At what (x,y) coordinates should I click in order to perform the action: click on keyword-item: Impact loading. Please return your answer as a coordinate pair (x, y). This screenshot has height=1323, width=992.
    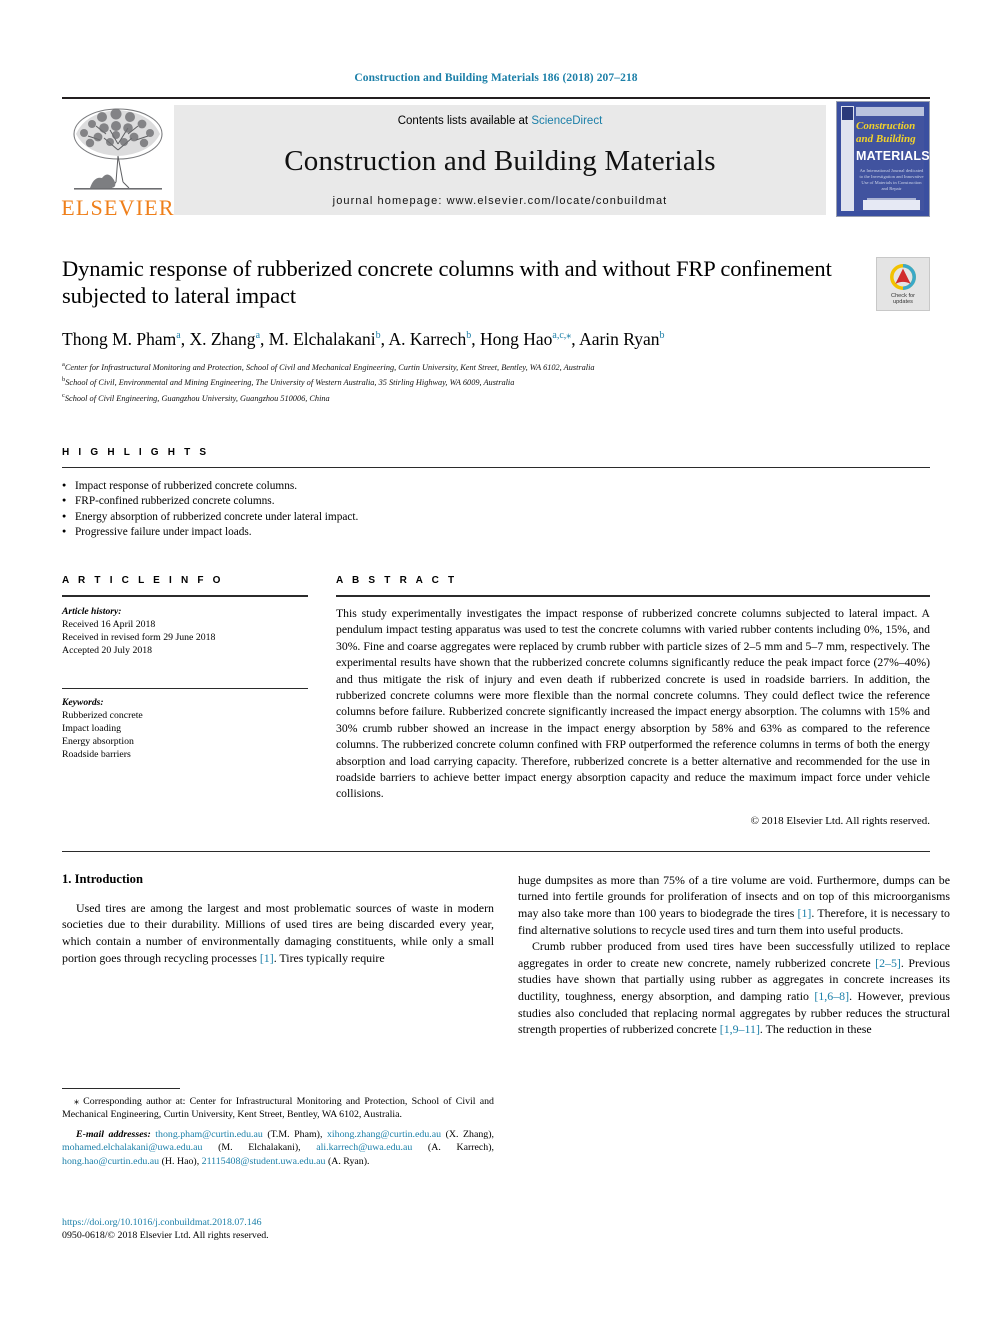
    Looking at the image, I should click on (92, 728).